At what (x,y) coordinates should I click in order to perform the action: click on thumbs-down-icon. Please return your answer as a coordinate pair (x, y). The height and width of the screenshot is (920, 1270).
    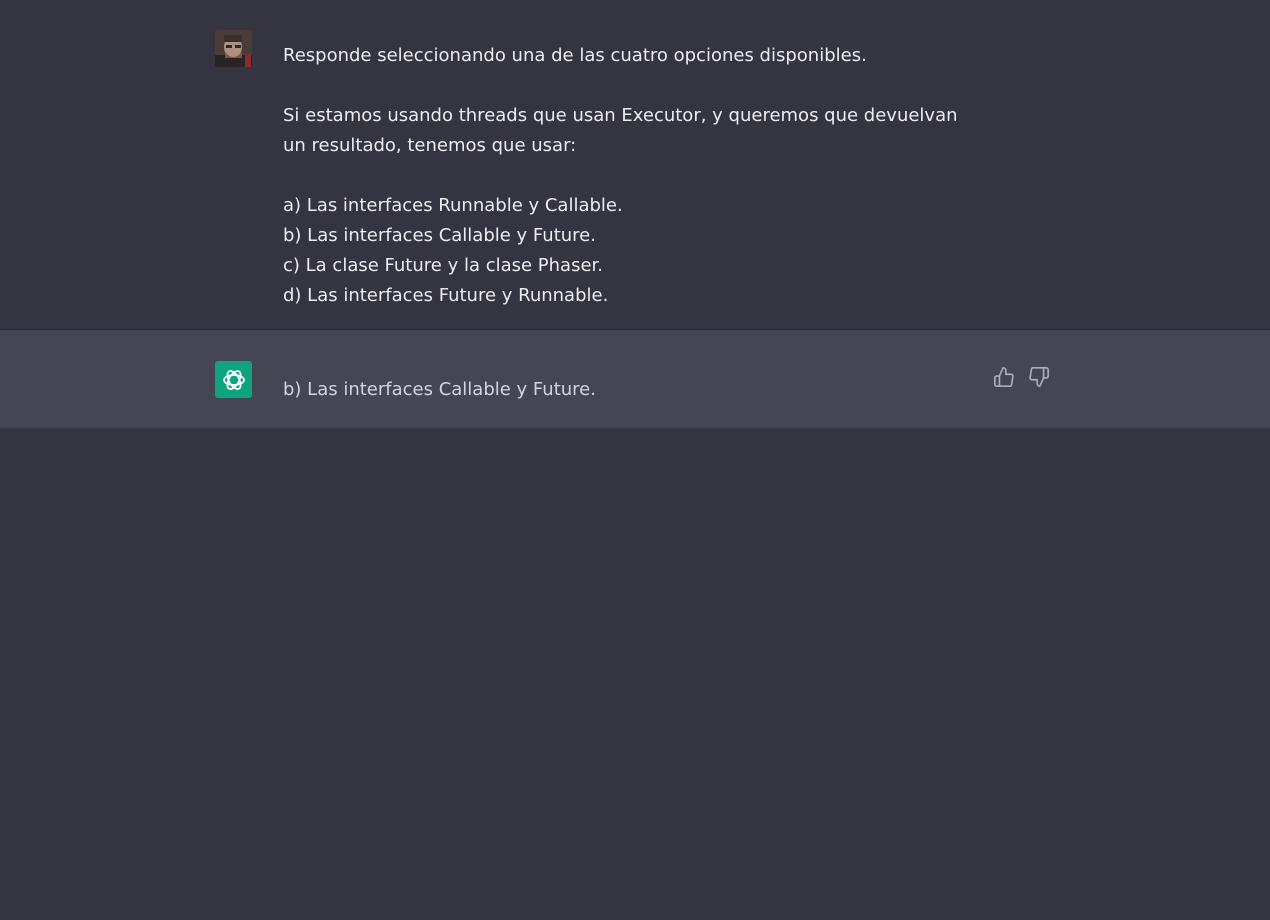
    Looking at the image, I should click on (1039, 377).